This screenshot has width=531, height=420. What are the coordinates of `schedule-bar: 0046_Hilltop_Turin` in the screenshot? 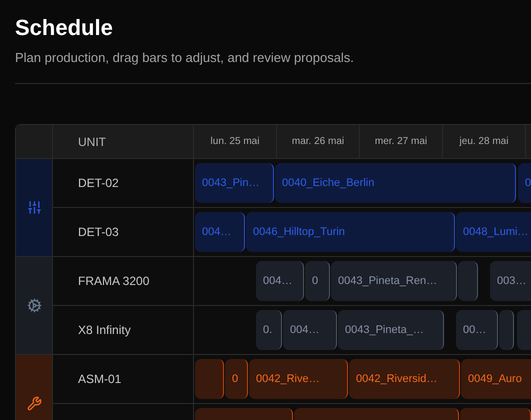 It's located at (350, 232).